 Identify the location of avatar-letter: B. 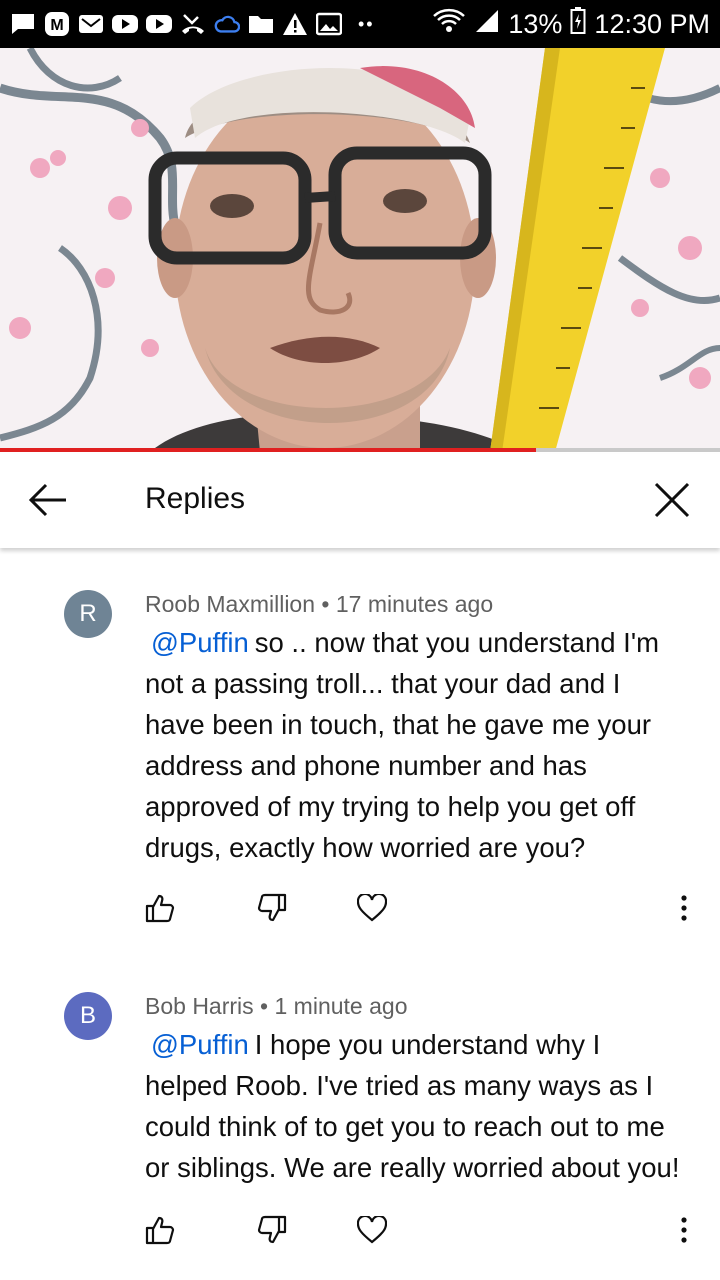
(87, 1015).